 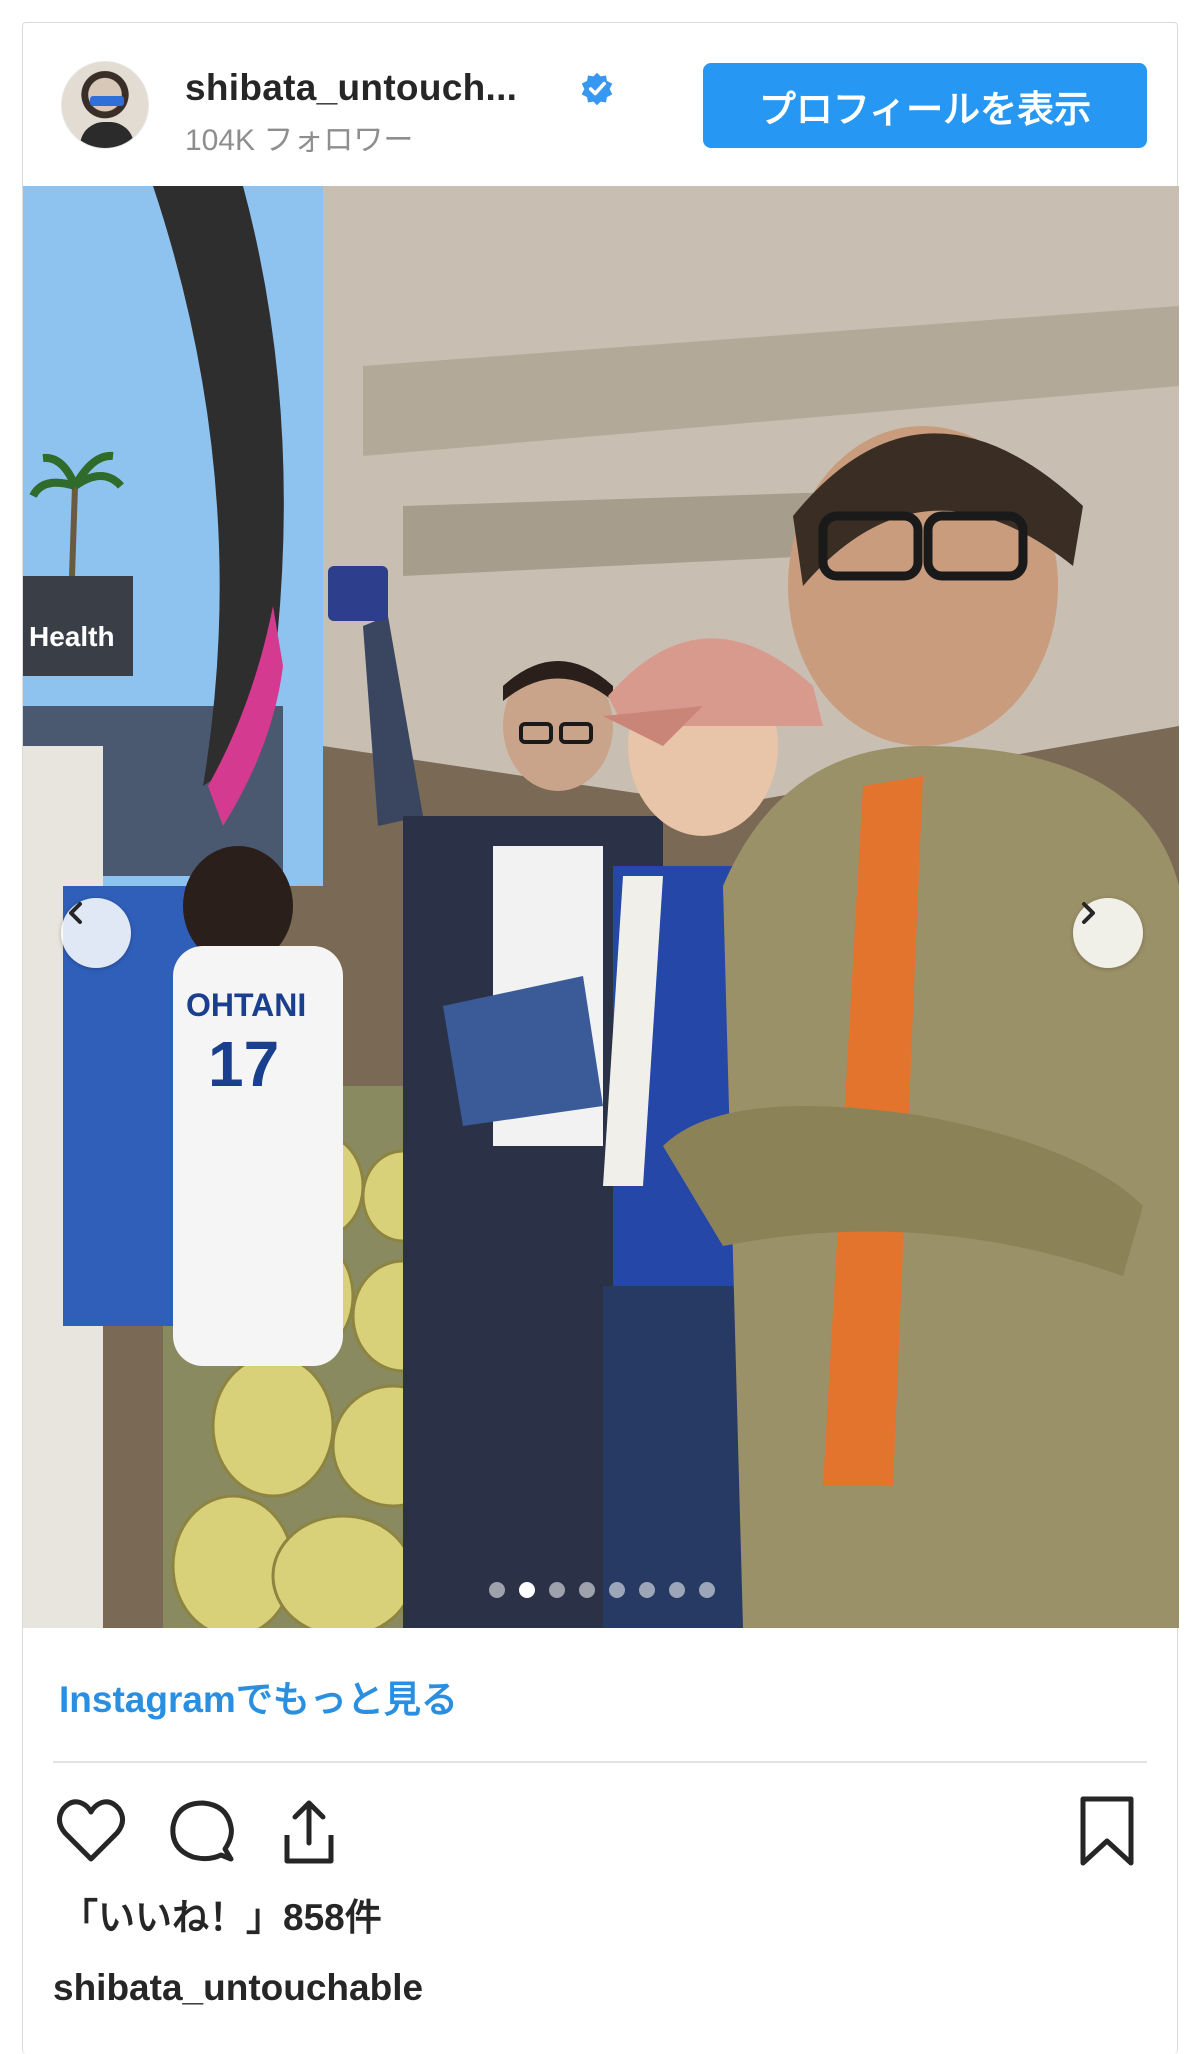 What do you see at coordinates (258, 1696) in the screenshot?
I see `more-on-instagram-link: Instagramでもっと見る` at bounding box center [258, 1696].